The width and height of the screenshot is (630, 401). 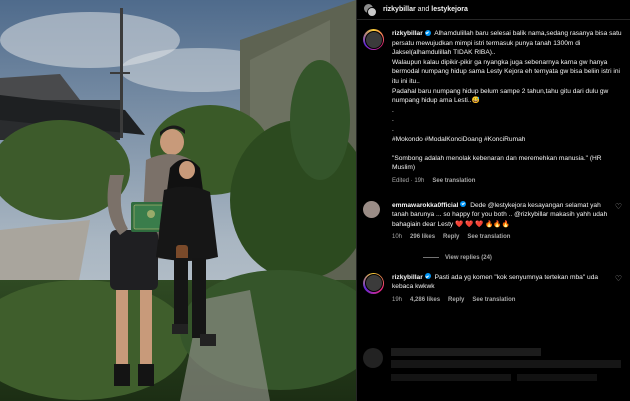 I want to click on comment-time: 10h, so click(x=397, y=237).